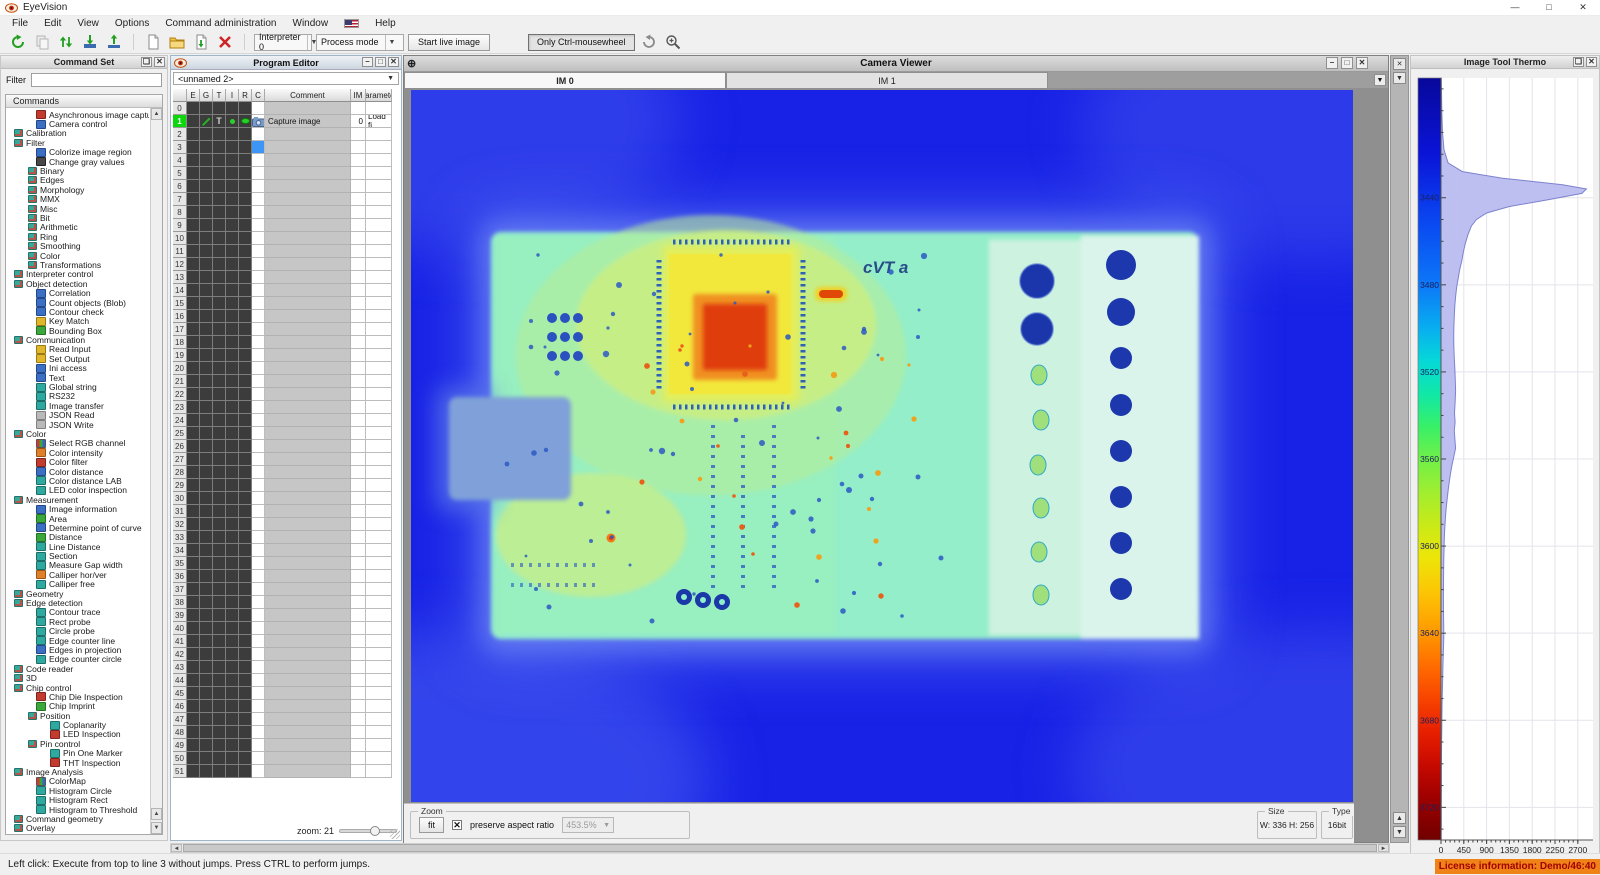 This screenshot has height=875, width=1600. I want to click on tree-item-edges-in-projection: Edges in projection, so click(77, 650).